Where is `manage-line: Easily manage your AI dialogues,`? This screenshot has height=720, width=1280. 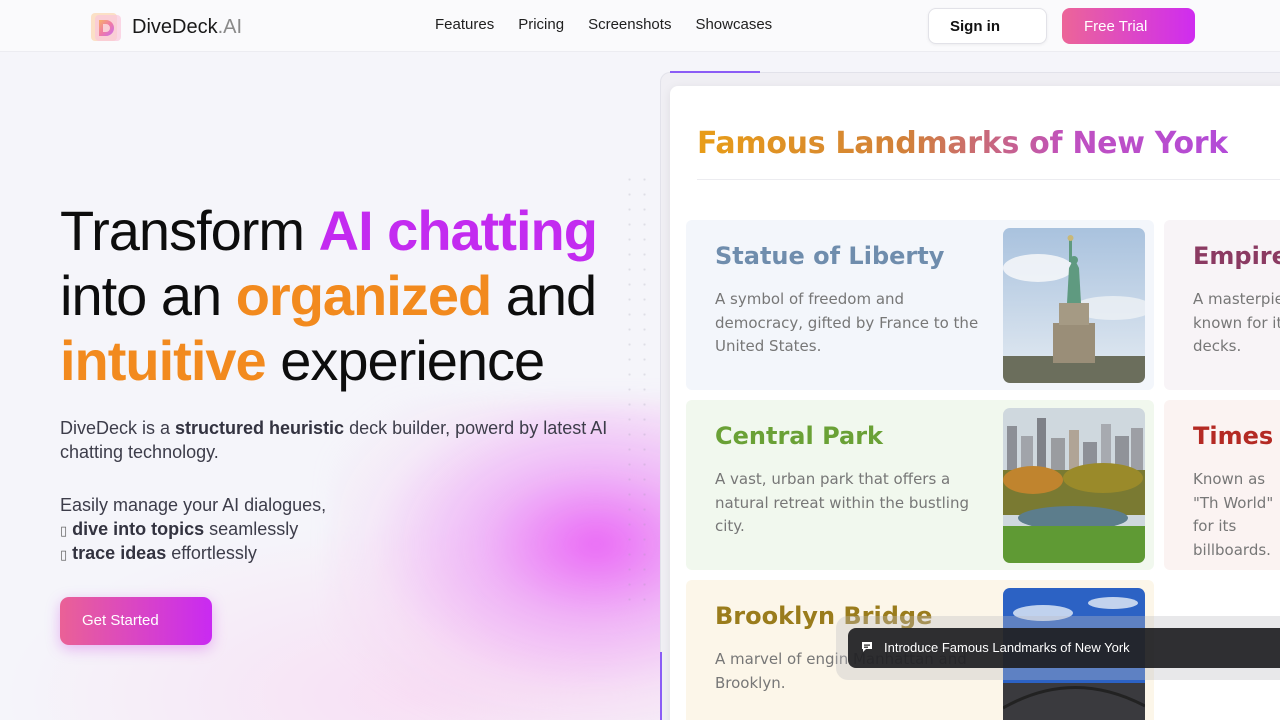 manage-line: Easily manage your AI dialogues, is located at coordinates (193, 505).